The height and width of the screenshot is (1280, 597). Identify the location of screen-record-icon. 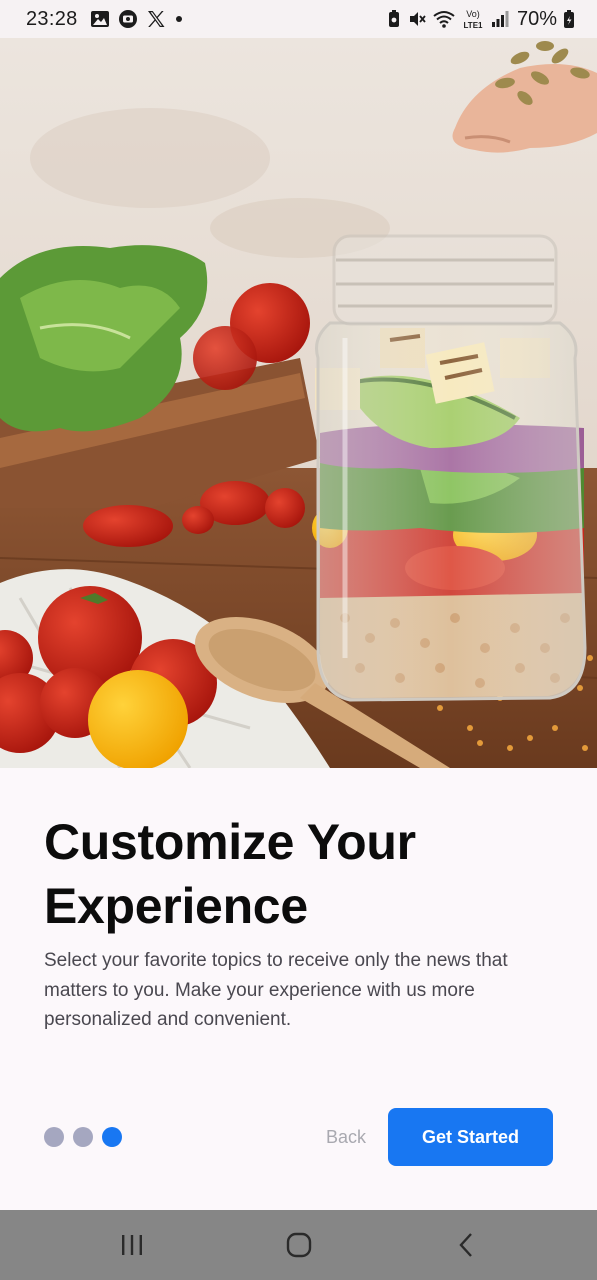
(128, 19).